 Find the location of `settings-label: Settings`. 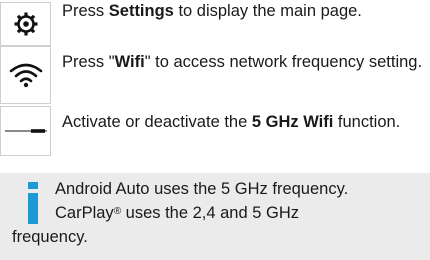

settings-label: Settings is located at coordinates (141, 11).